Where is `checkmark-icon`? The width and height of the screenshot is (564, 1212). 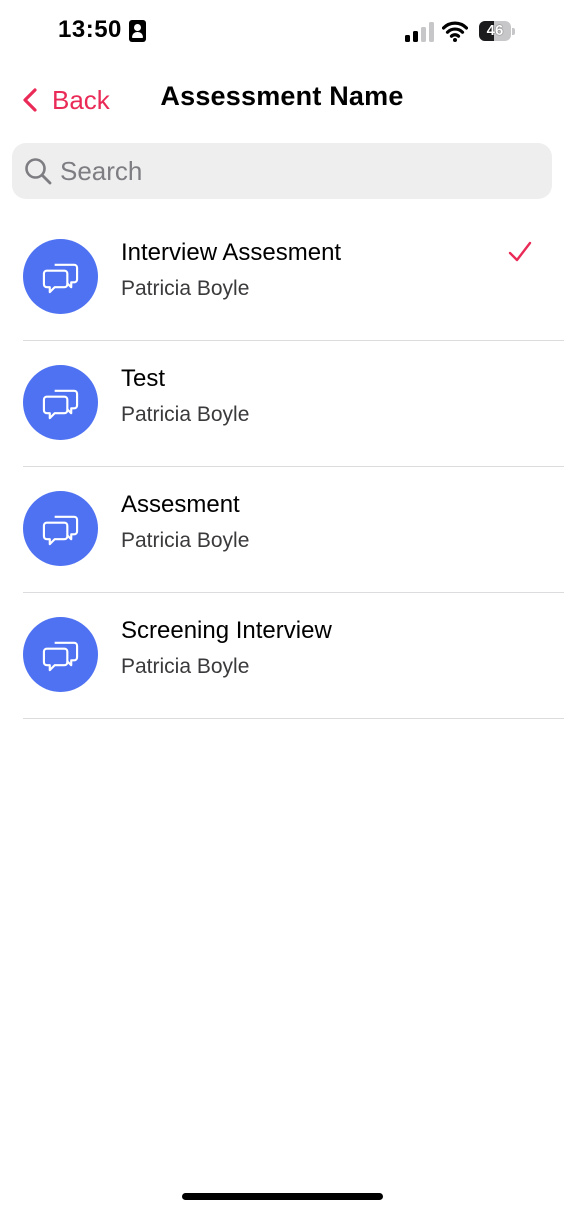 checkmark-icon is located at coordinates (520, 251).